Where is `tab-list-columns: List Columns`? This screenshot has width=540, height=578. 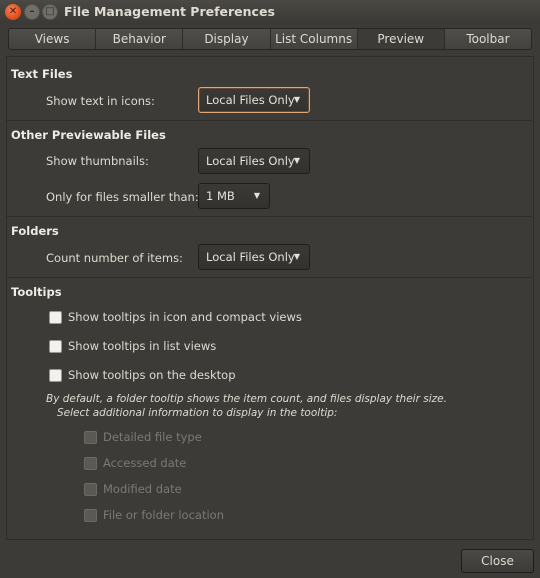
tab-list-columns: List Columns is located at coordinates (313, 39).